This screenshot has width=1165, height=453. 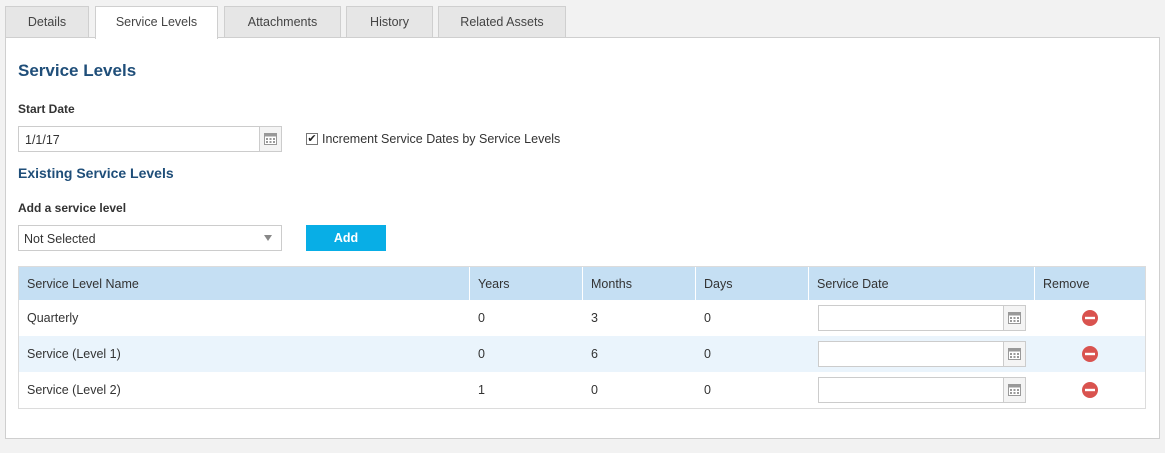 What do you see at coordinates (244, 283) in the screenshot?
I see `header-name: Service Level Name` at bounding box center [244, 283].